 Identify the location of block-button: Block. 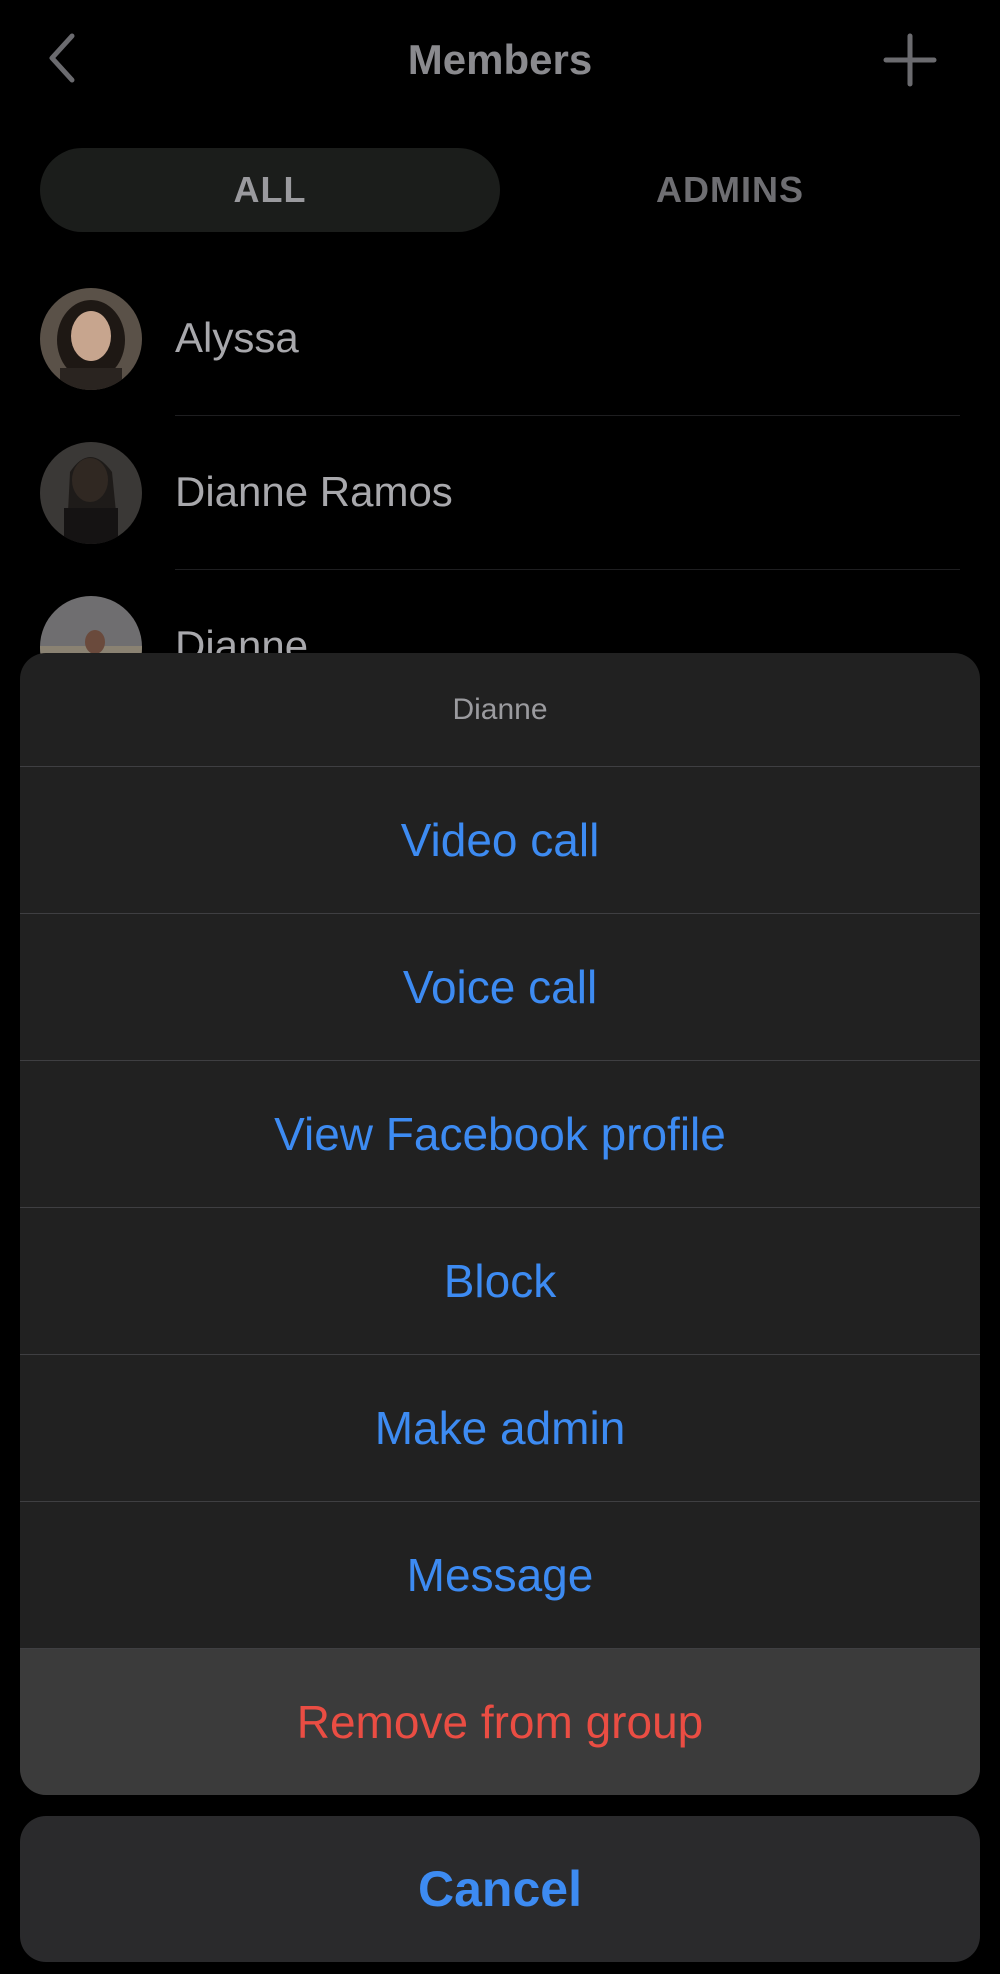
(500, 1281).